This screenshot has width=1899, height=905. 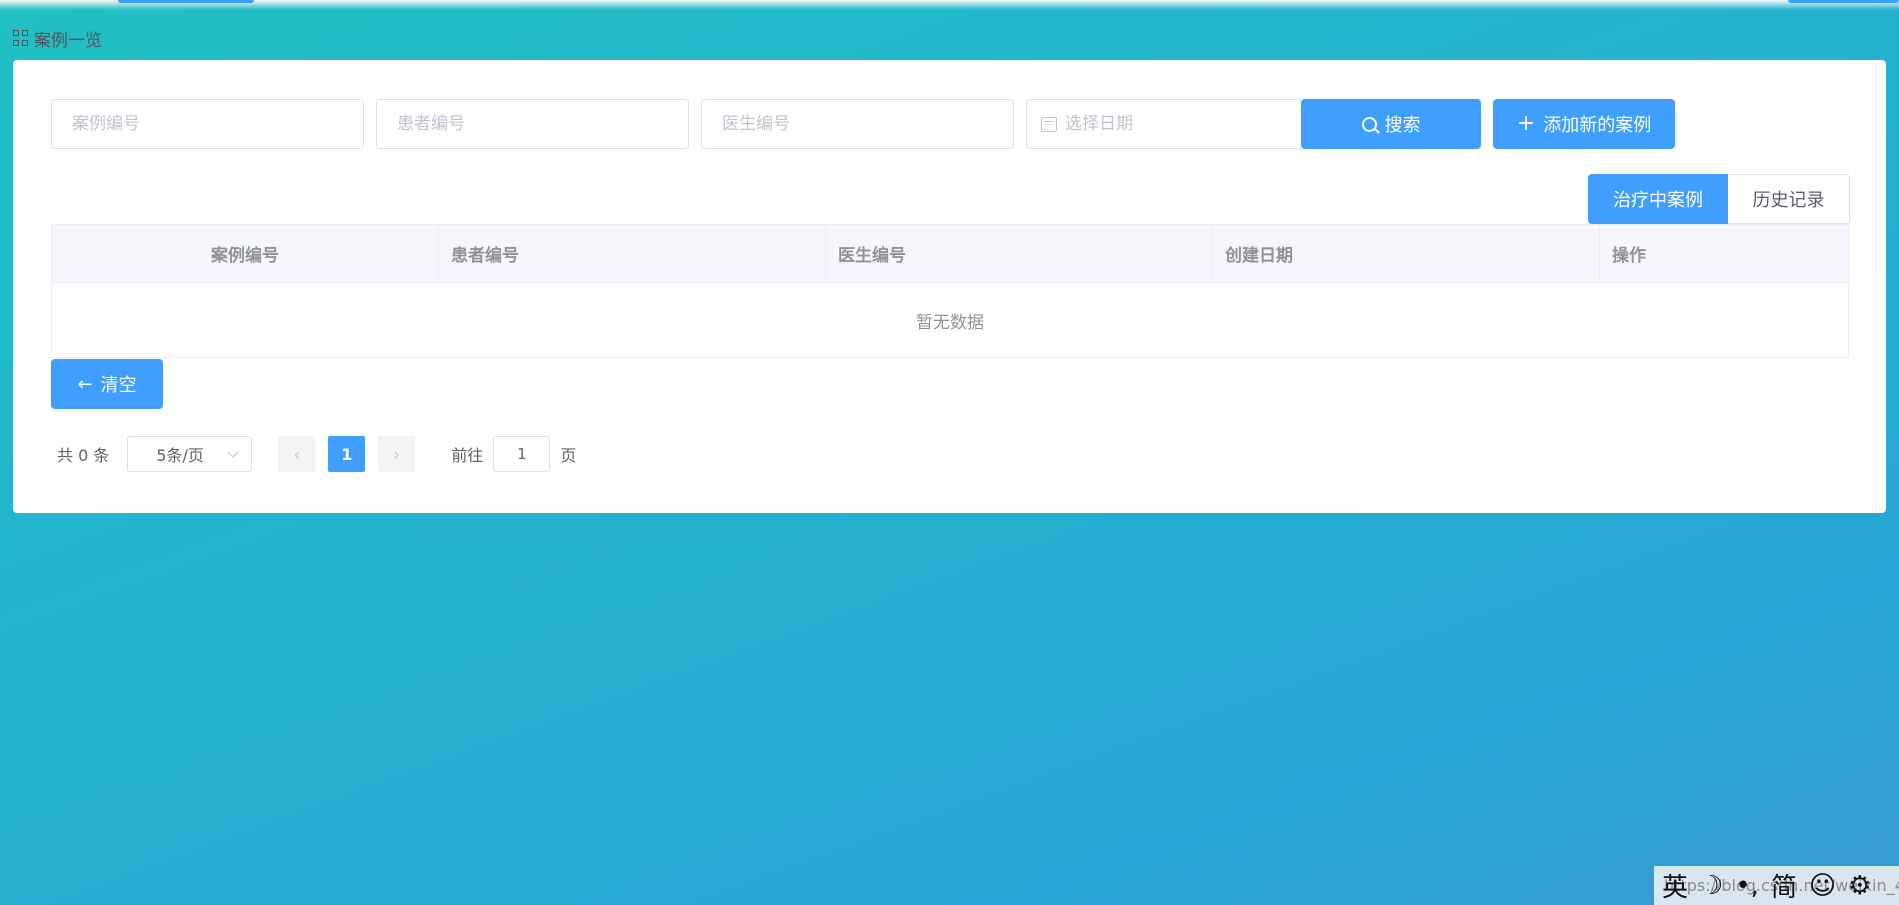 What do you see at coordinates (1822, 886) in the screenshot?
I see `smile-icon: ☺` at bounding box center [1822, 886].